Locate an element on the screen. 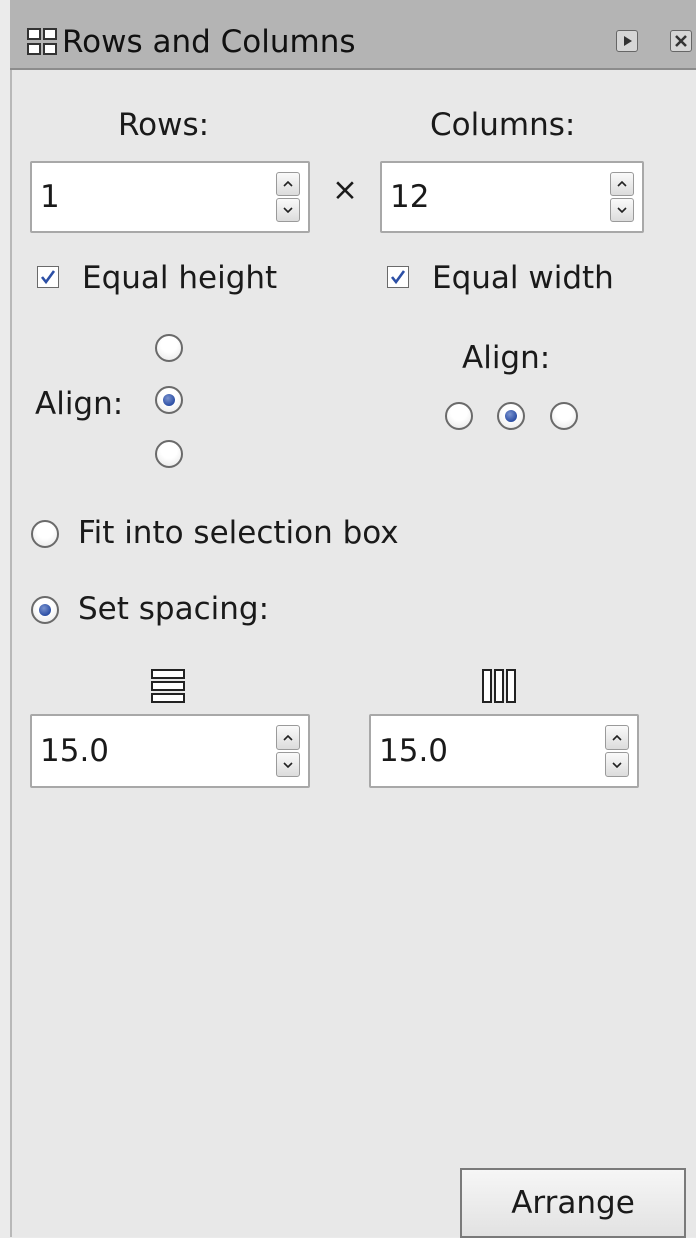  columns-spacing-icon is located at coordinates (499, 686).